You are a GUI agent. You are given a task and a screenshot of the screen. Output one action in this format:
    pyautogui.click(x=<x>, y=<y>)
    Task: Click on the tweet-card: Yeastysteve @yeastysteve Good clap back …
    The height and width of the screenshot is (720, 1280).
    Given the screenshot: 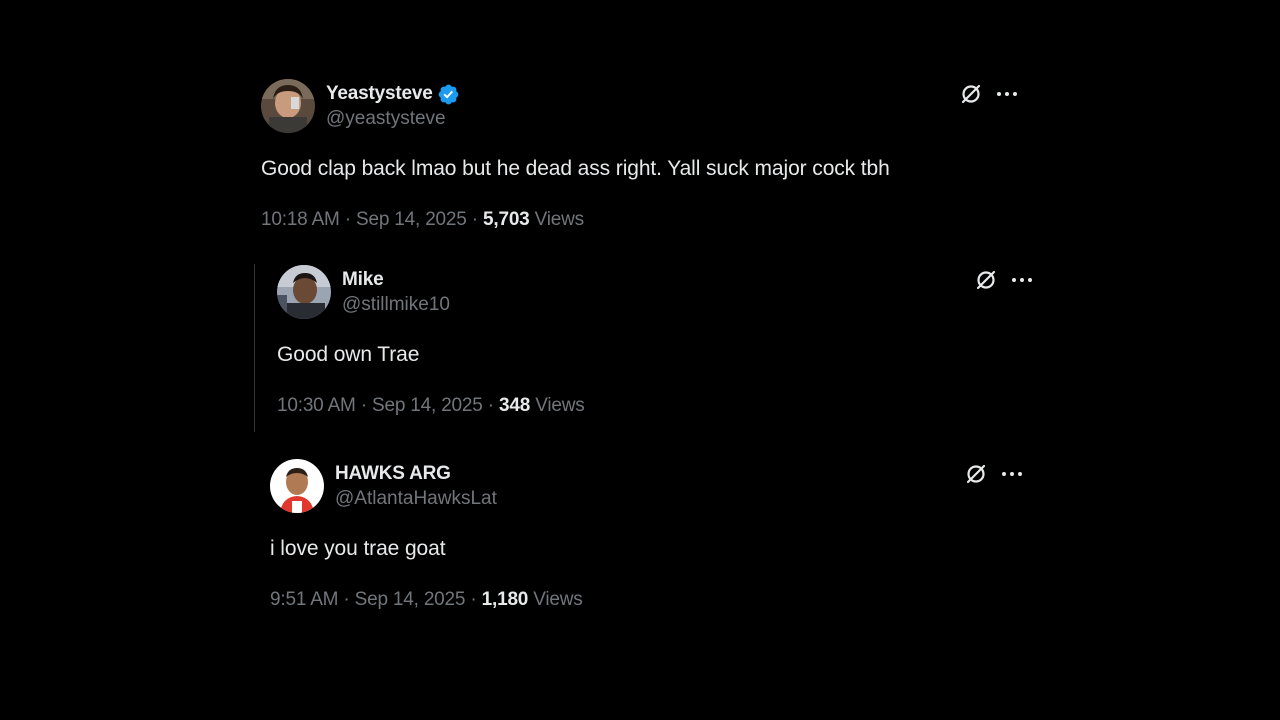 What is the action you would take?
    pyautogui.click(x=651, y=155)
    